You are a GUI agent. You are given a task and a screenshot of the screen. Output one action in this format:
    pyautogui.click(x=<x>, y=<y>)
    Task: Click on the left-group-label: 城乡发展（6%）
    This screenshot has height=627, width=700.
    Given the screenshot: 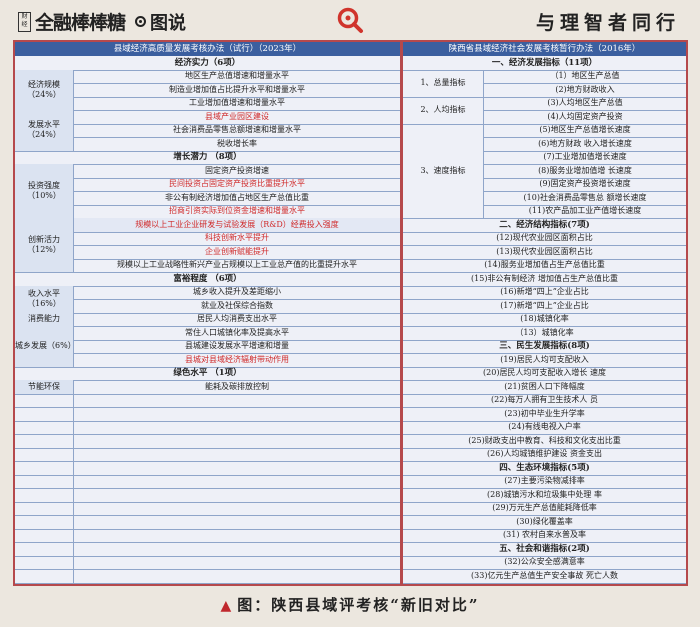 What is the action you would take?
    pyautogui.click(x=44, y=346)
    